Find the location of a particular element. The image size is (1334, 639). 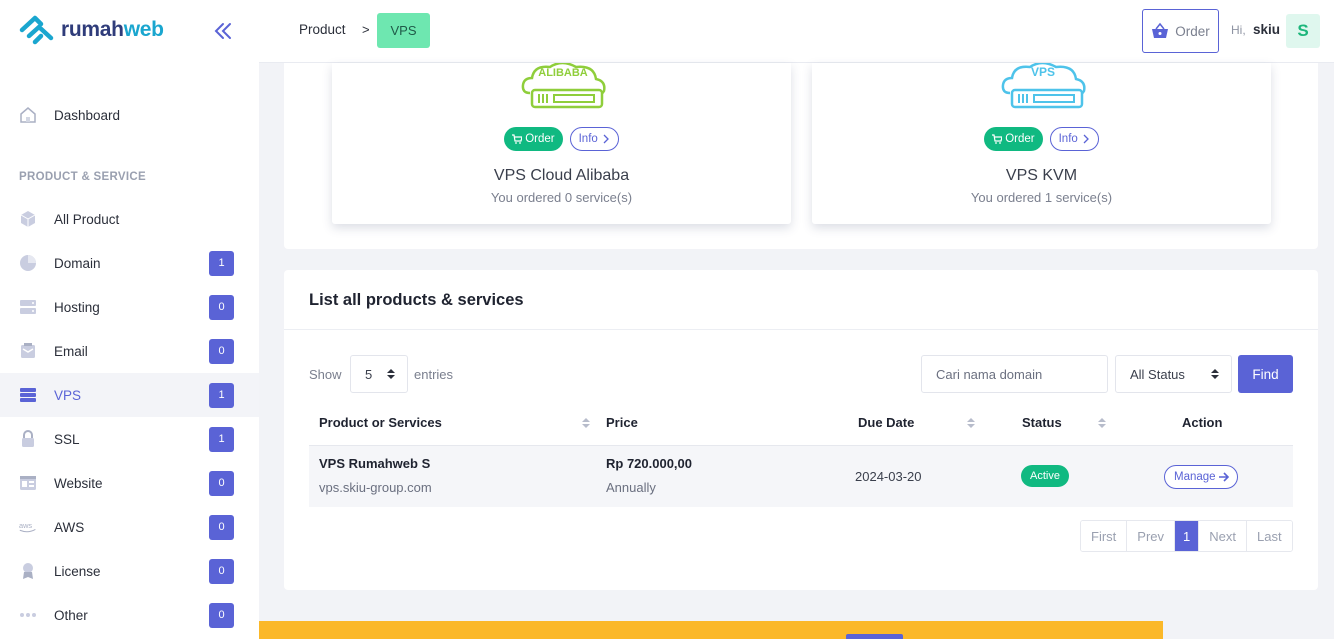

column-header-status: Status is located at coordinates (1042, 422).